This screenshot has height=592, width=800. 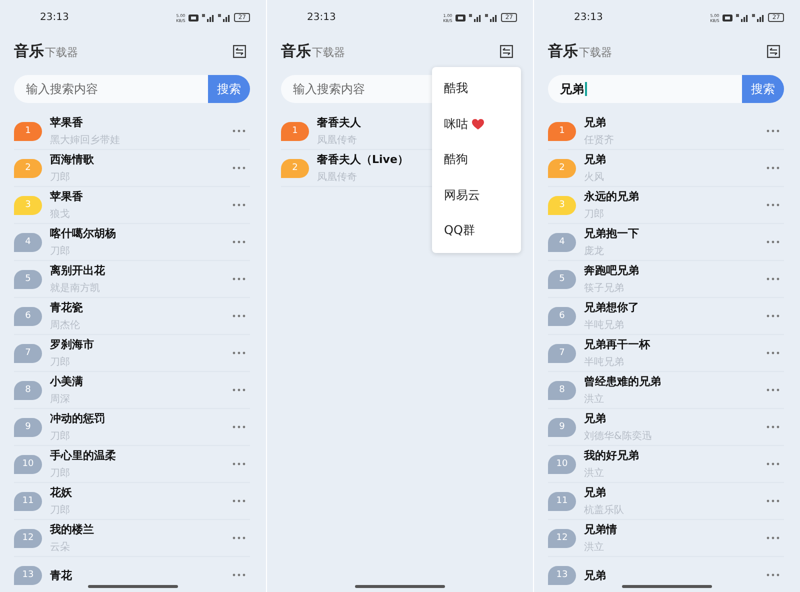 I want to click on song-title: 我的楼兰, so click(x=141, y=529).